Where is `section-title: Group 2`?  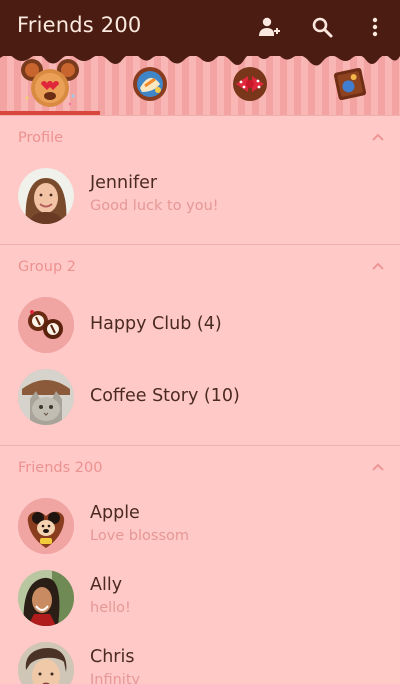 section-title: Group 2 is located at coordinates (47, 267).